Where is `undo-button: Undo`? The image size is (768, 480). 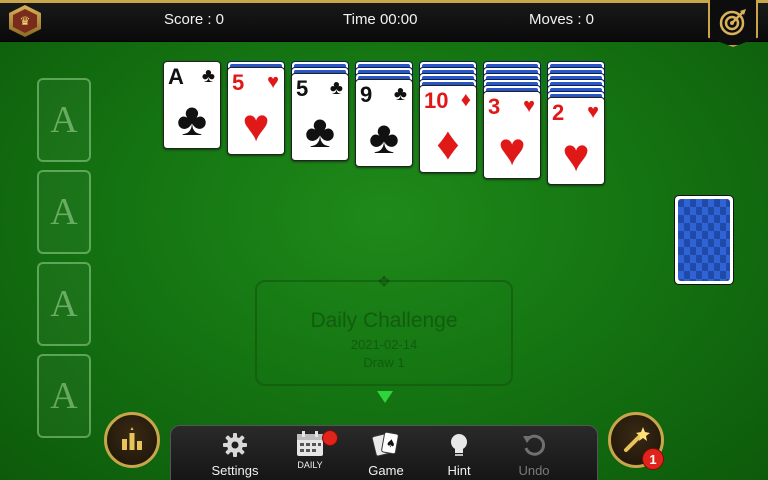 undo-button: Undo is located at coordinates (534, 453).